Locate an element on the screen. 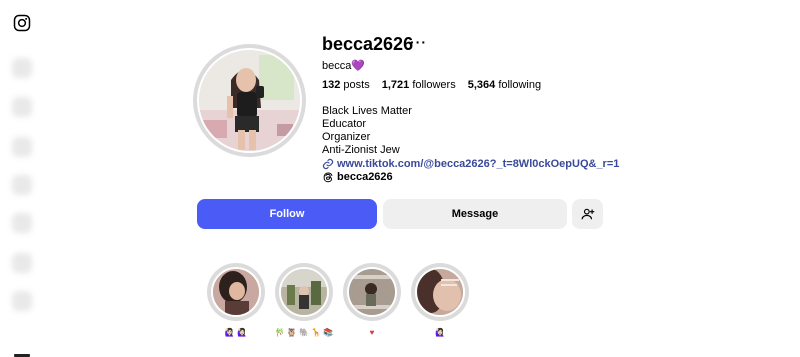 This screenshot has height=357, width=800. following-stat: 5,364 following is located at coordinates (504, 85).